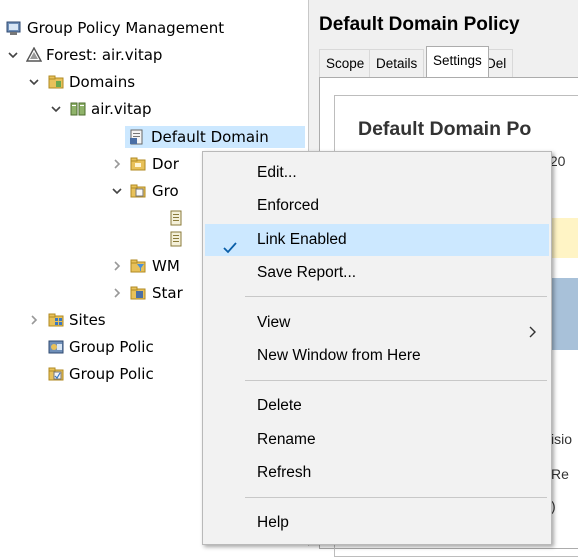  I want to click on tree-node-sites: Sites, so click(101, 320).